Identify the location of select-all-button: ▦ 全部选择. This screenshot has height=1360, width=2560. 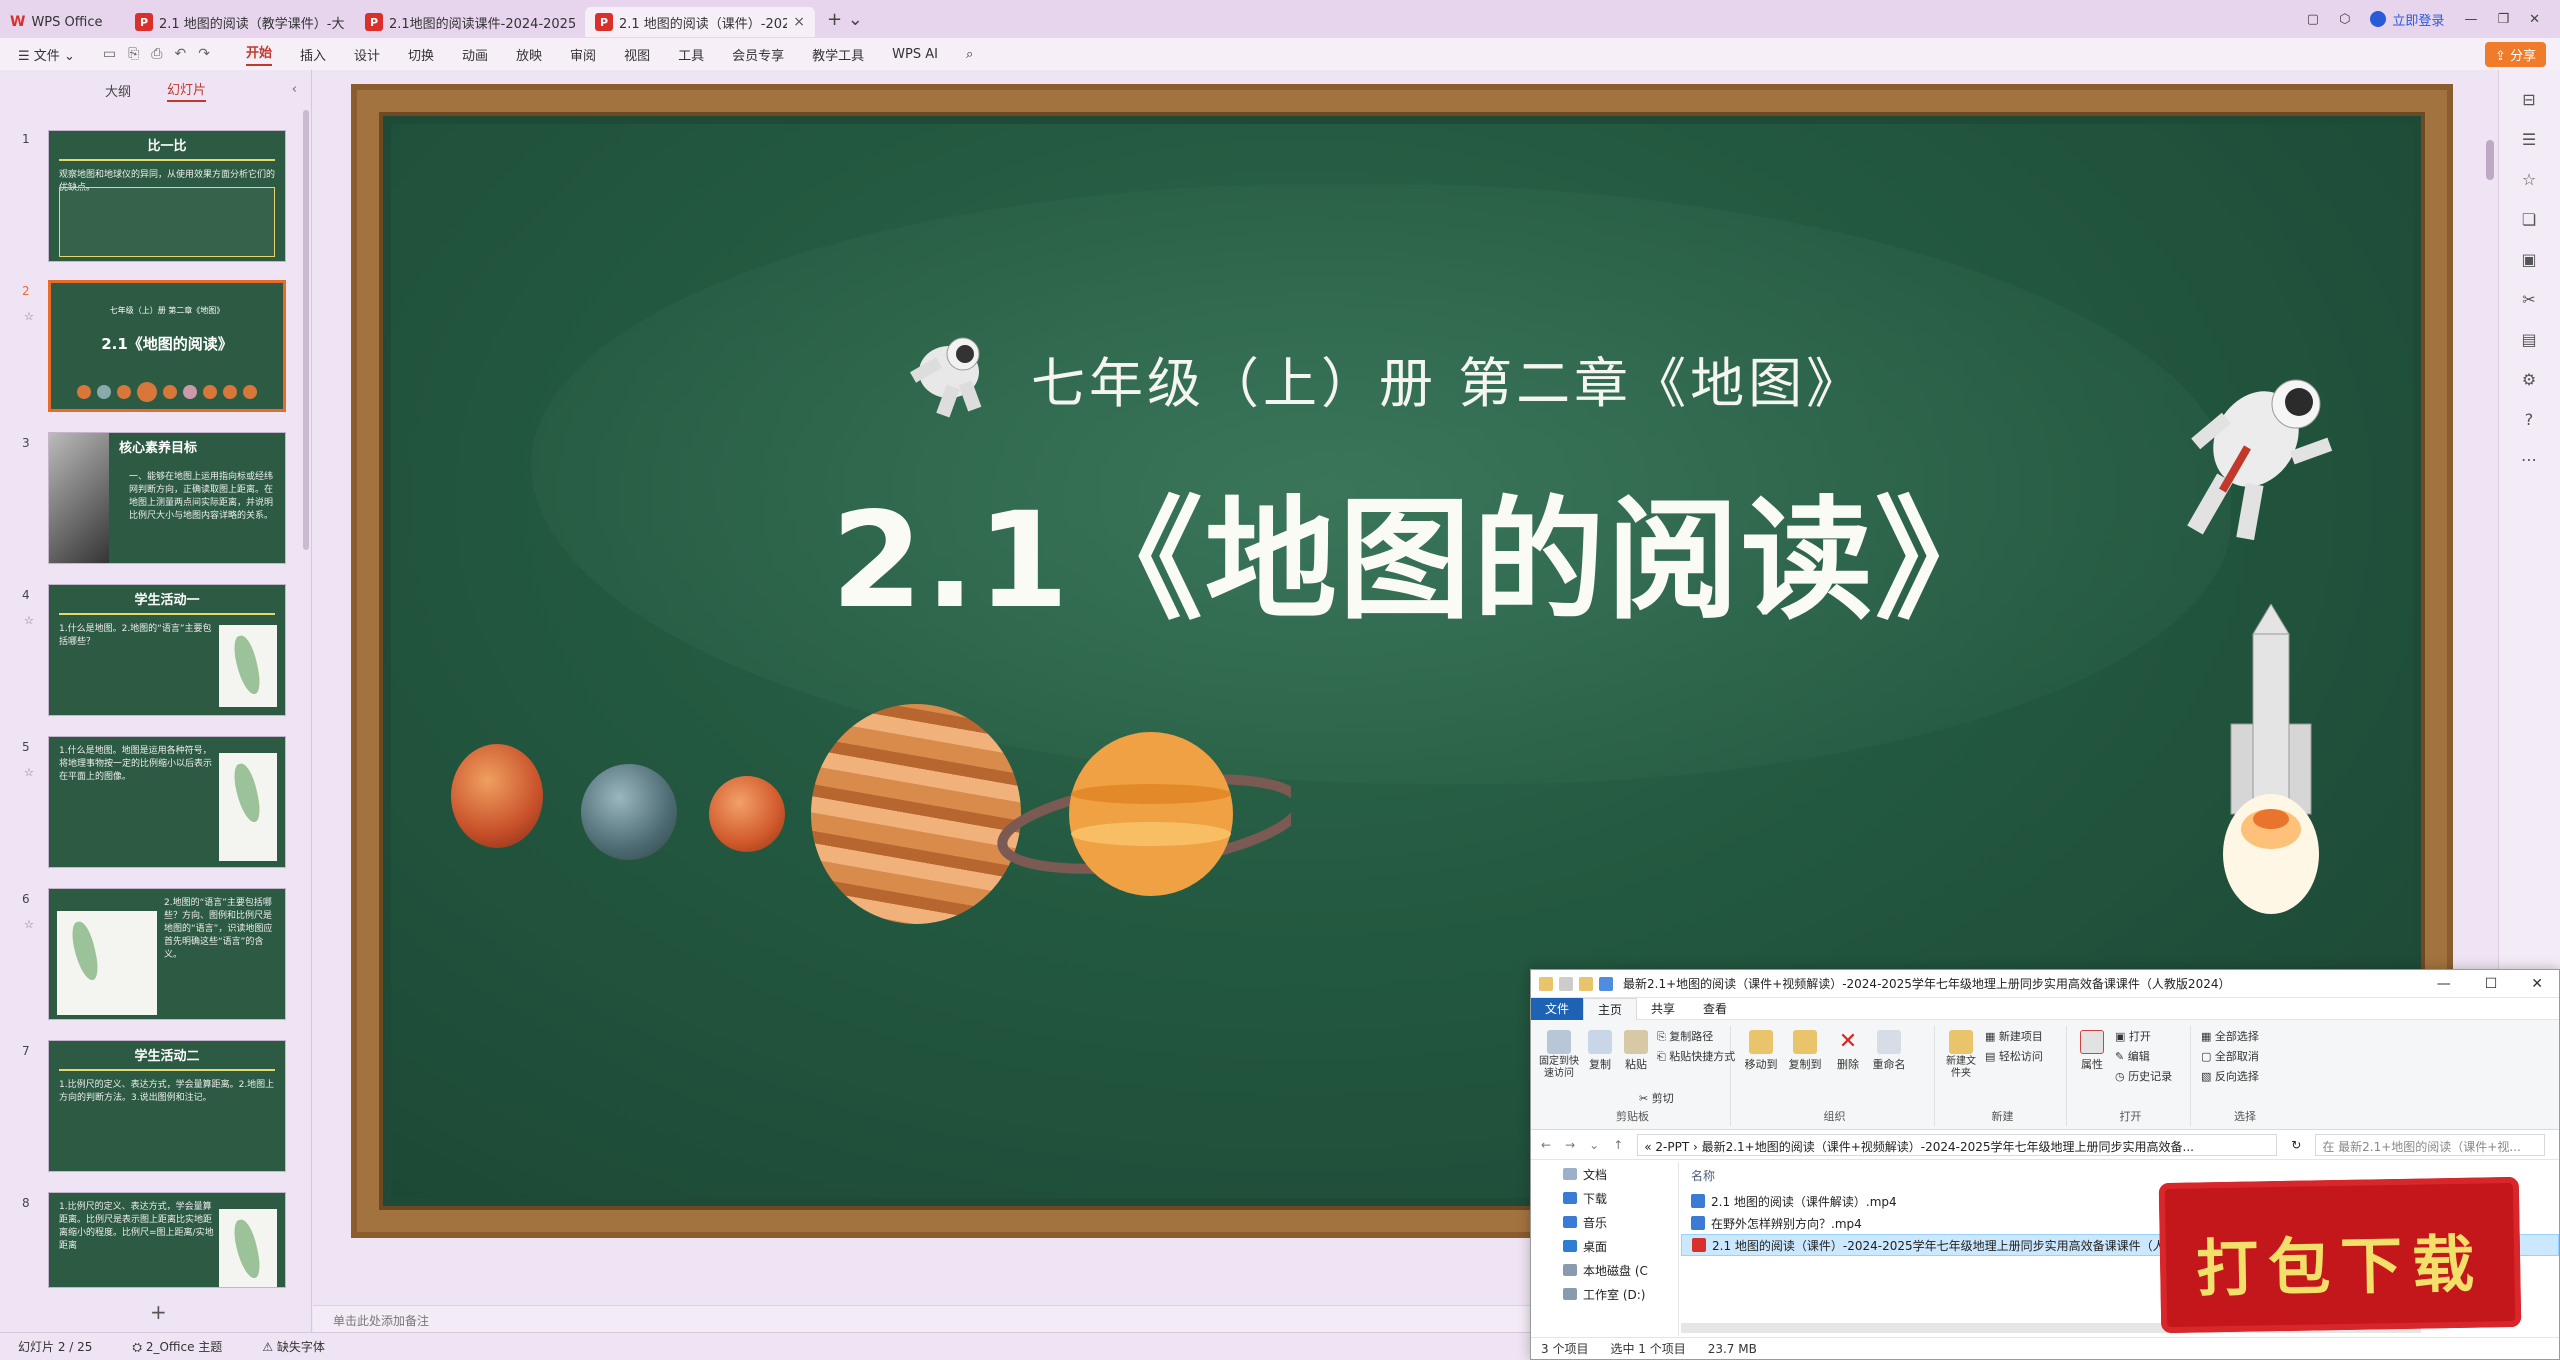
(2230, 1036).